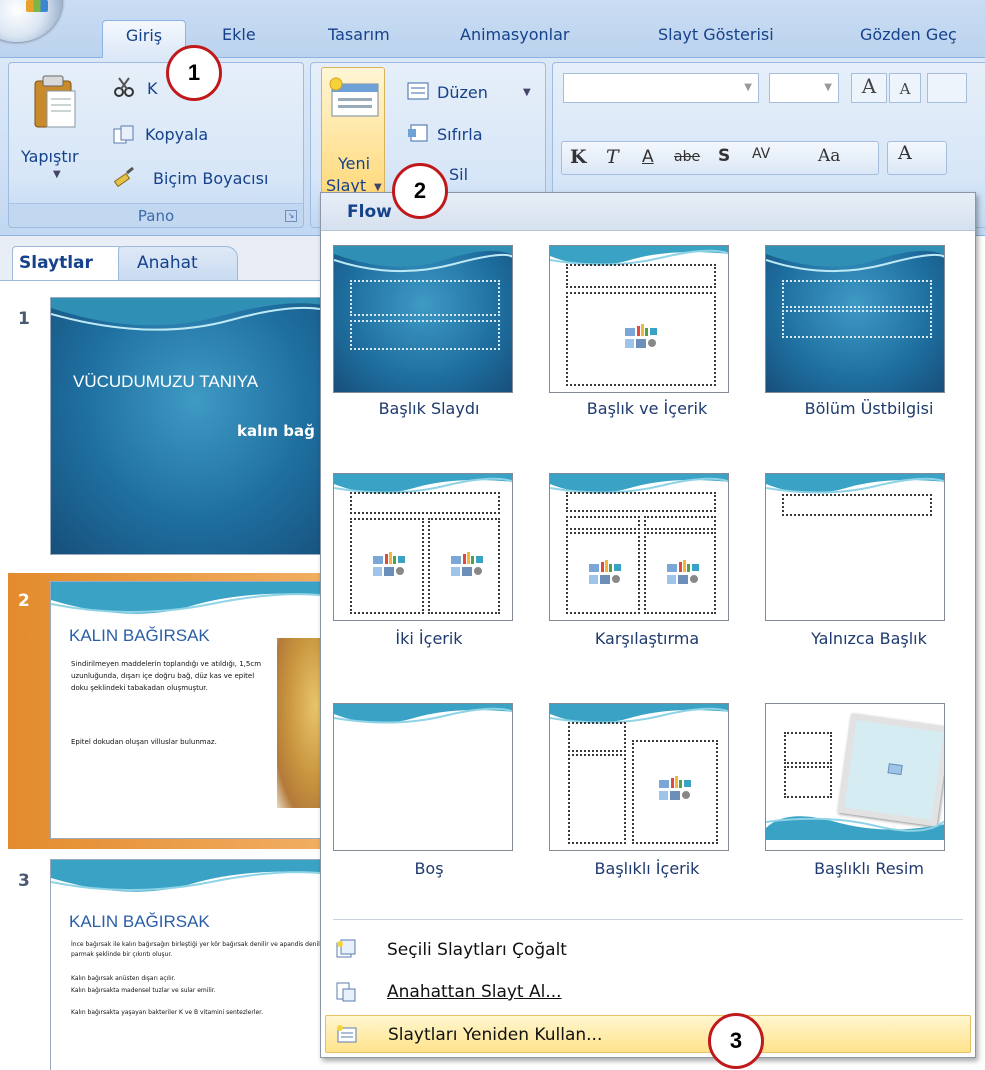 This screenshot has height=1070, width=985. Describe the element at coordinates (612, 157) in the screenshot. I see `italic-button: T` at that location.